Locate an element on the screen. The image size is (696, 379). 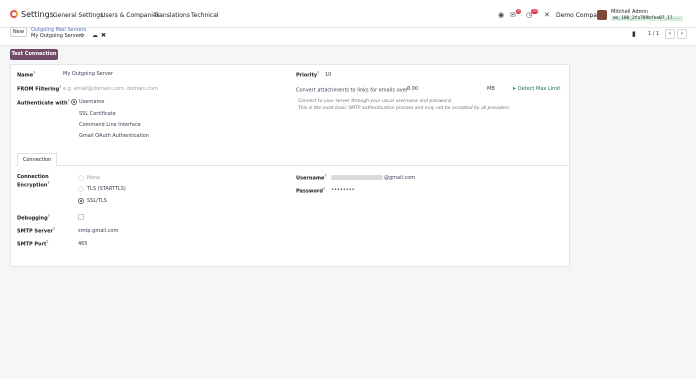
username-label: Username? is located at coordinates (311, 178).